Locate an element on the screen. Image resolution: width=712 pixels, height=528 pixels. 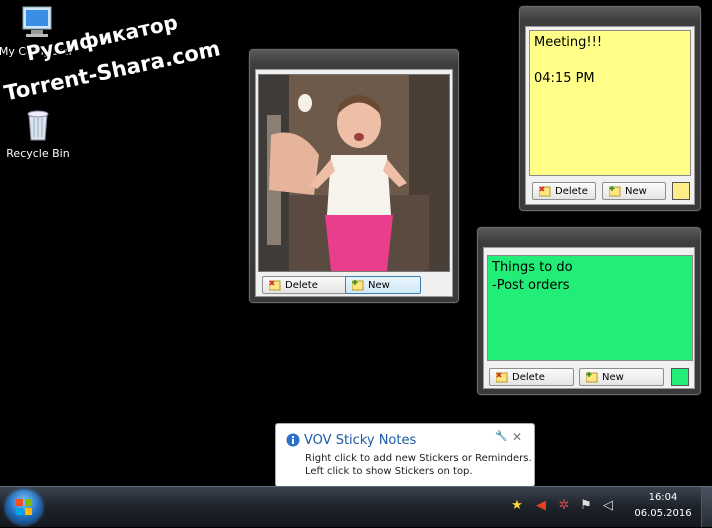
sticky-note-photo is located at coordinates (354, 173).